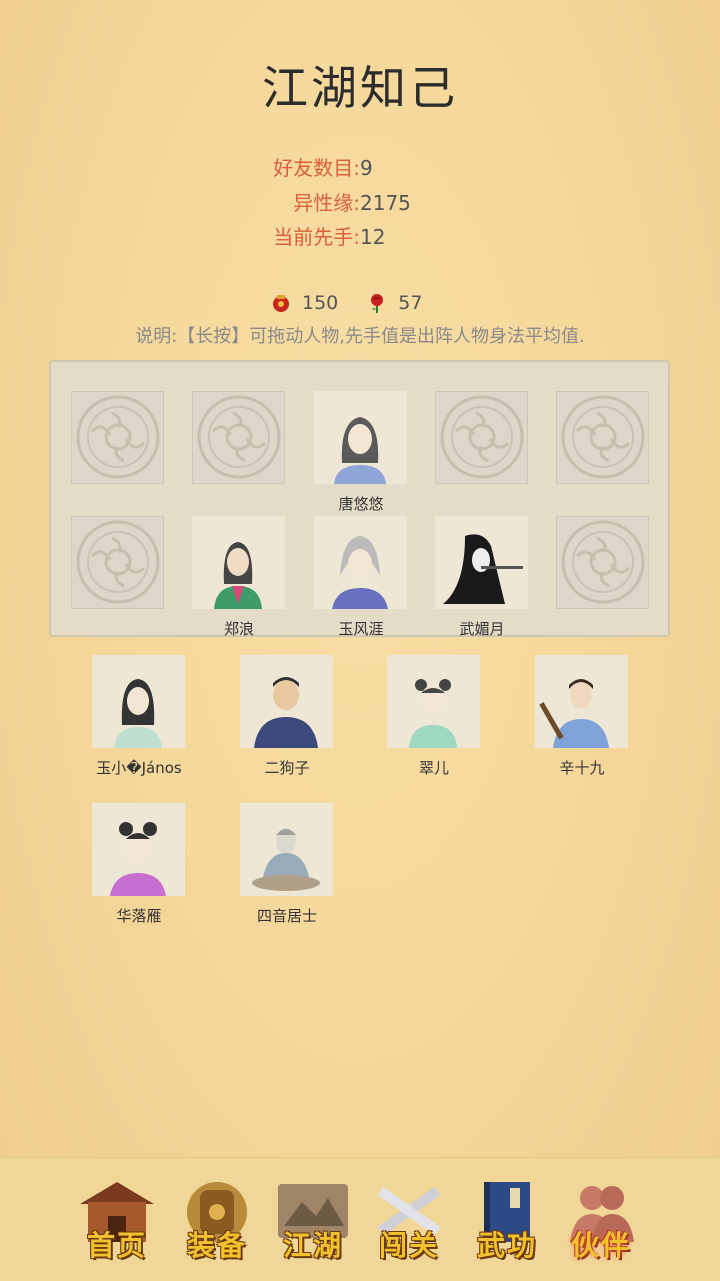 The image size is (720, 1281). Describe the element at coordinates (238, 629) in the screenshot. I see `character-name: 郑浪` at that location.